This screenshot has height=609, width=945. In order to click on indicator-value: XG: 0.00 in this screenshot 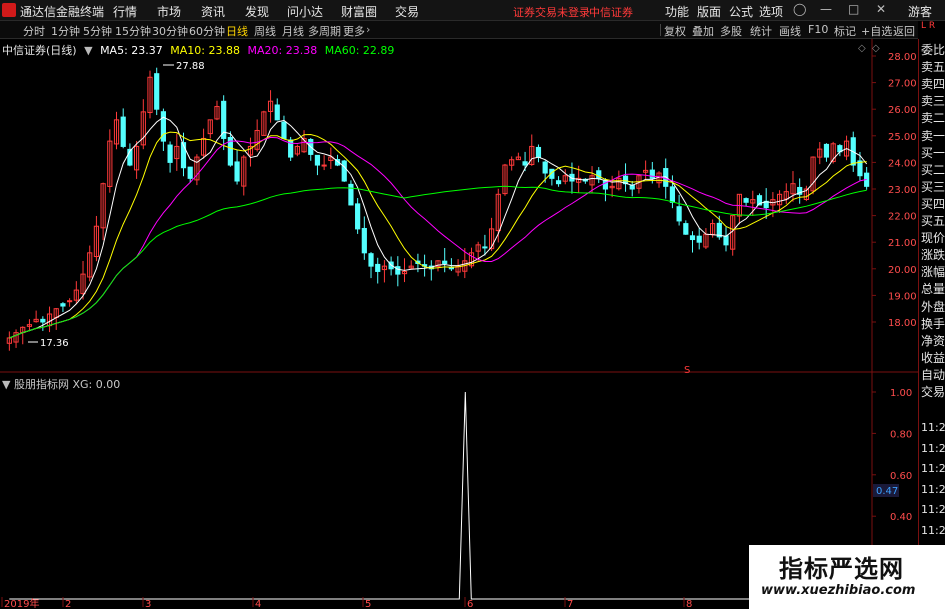, I will do `click(96, 384)`.